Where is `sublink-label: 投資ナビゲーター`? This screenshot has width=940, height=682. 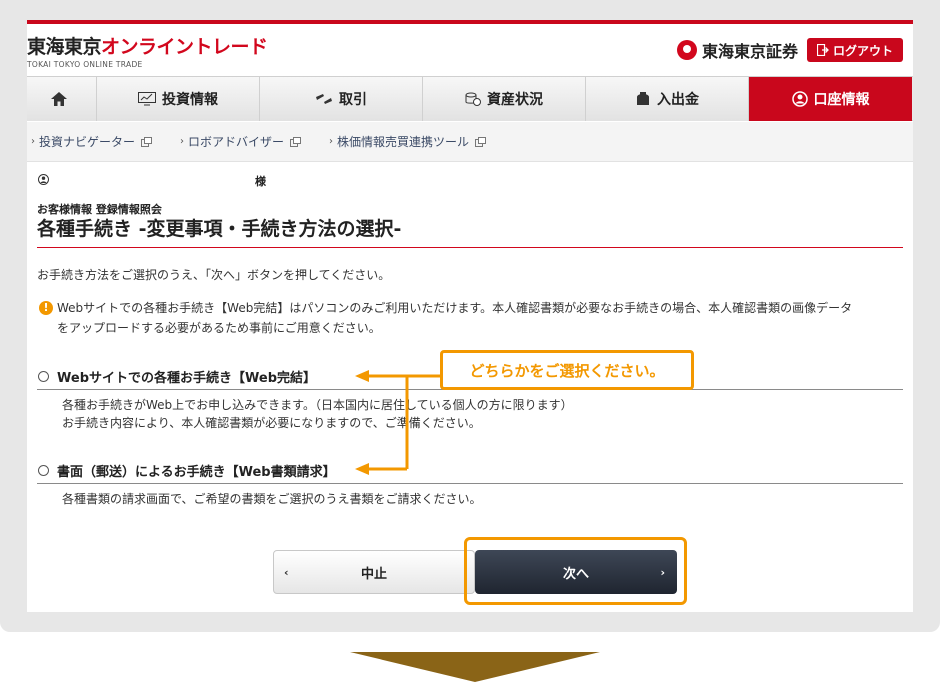 sublink-label: 投資ナビゲーター is located at coordinates (87, 142).